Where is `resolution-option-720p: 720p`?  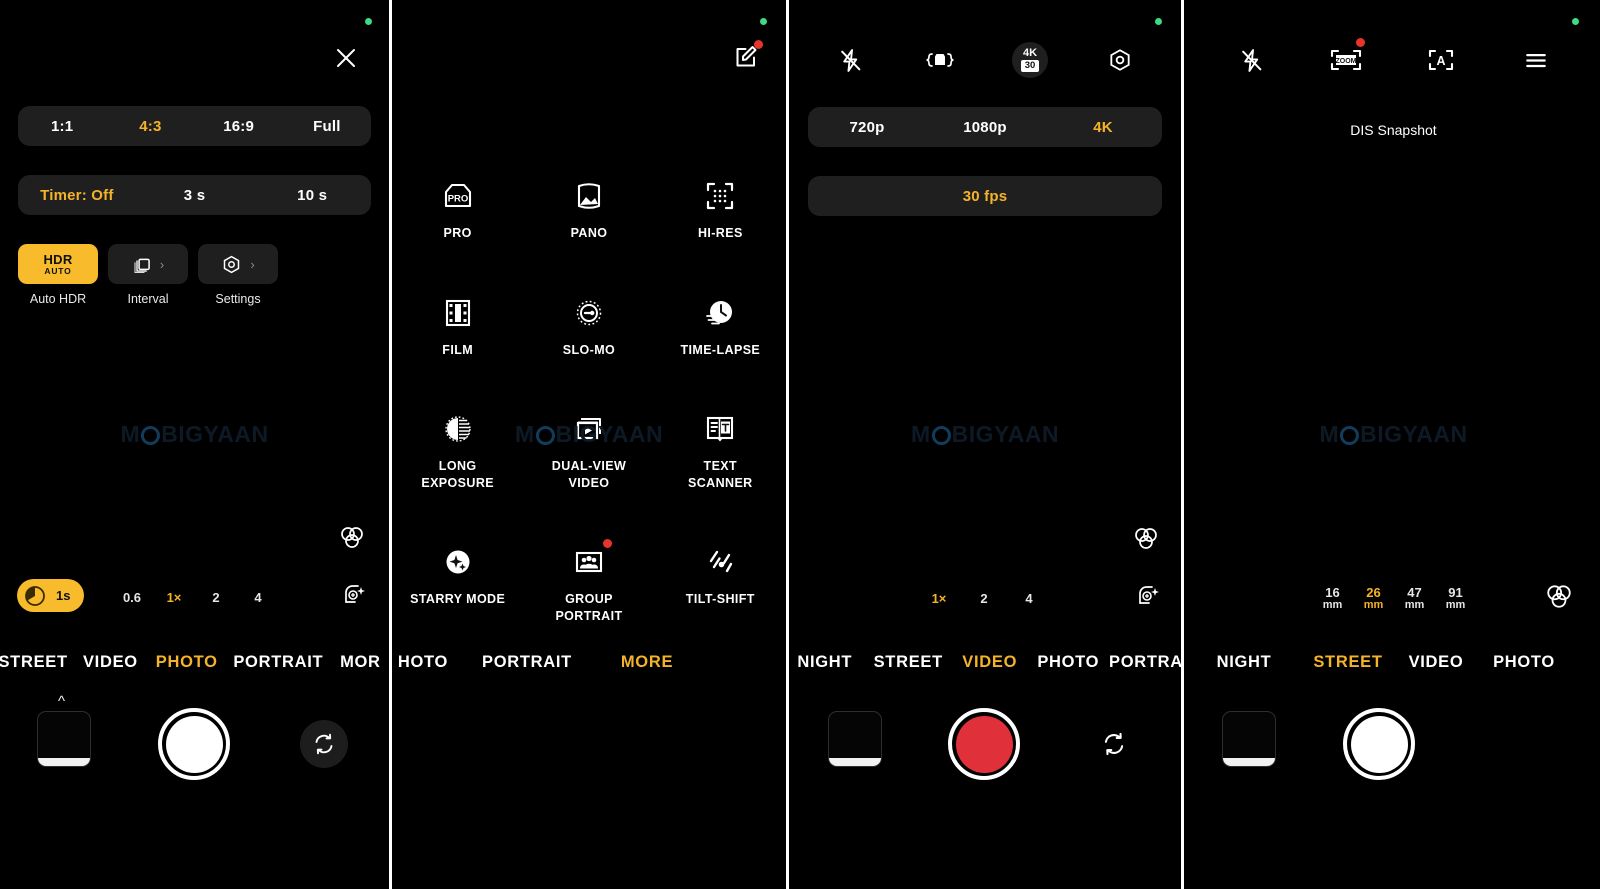 resolution-option-720p: 720p is located at coordinates (867, 127).